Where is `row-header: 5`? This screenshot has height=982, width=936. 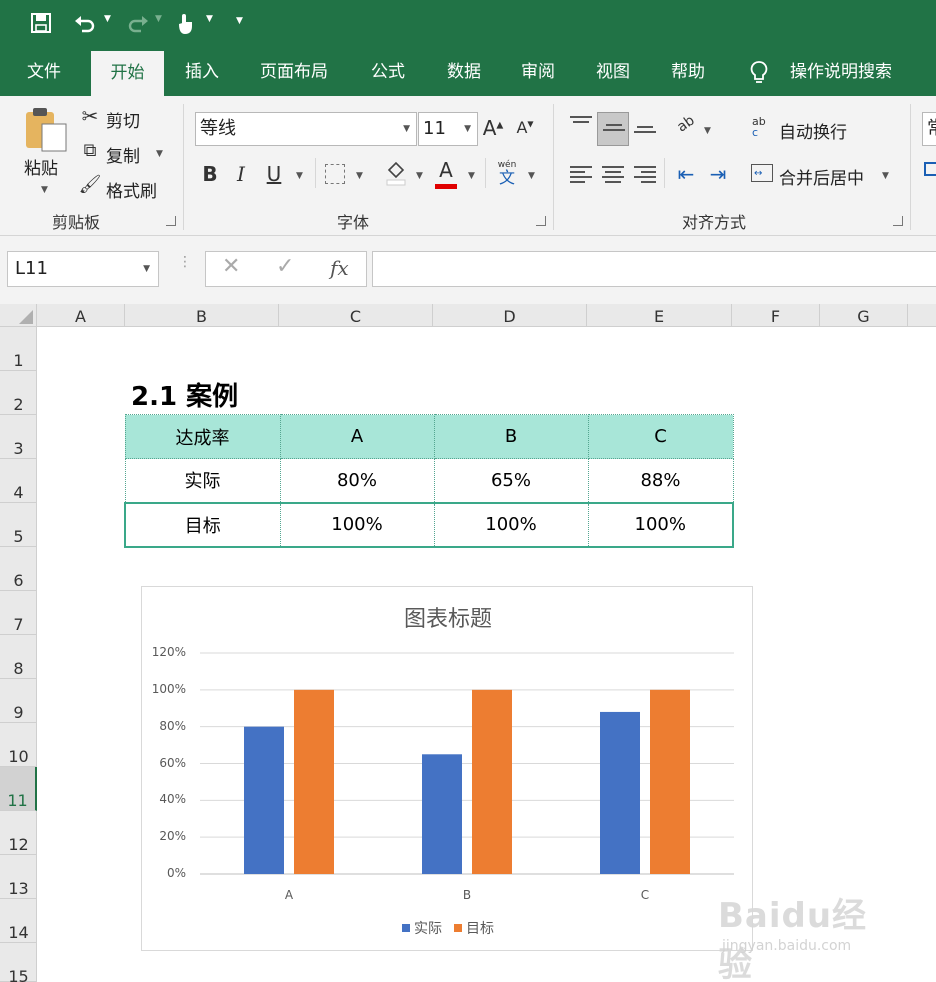
row-header: 5 is located at coordinates (18, 525).